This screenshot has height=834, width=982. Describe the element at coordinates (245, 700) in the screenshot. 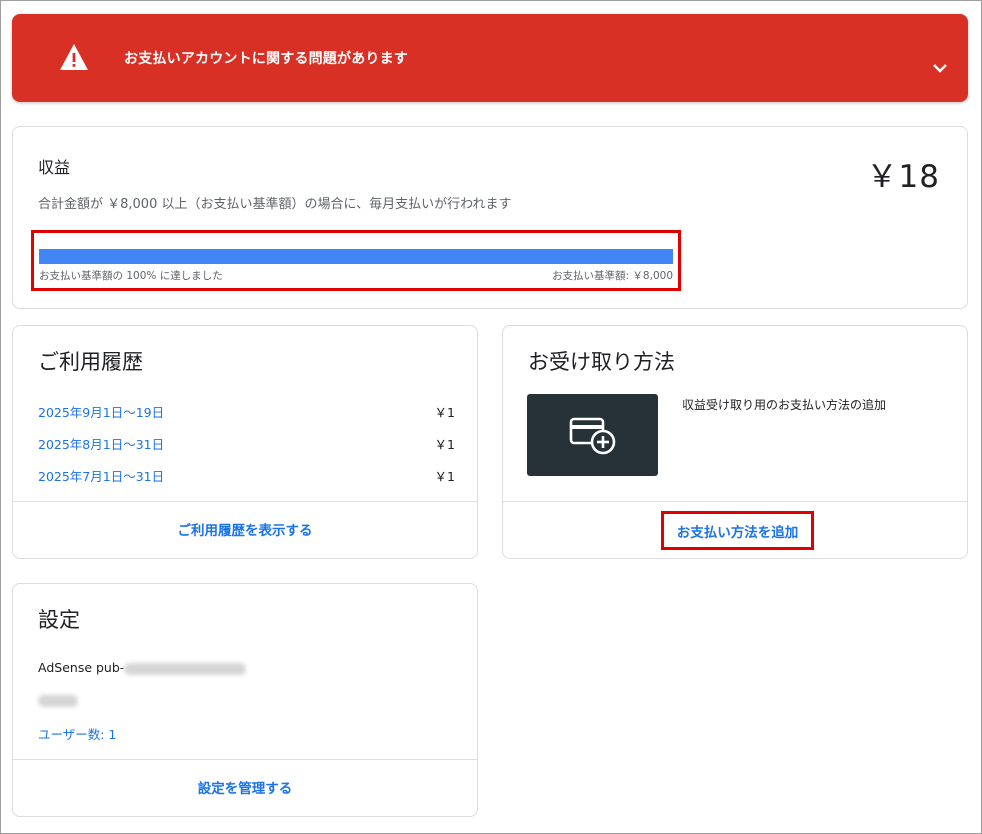

I see `settings-card: 設定 AdSense pub- ユーザー数: 1 設定を管理する` at that location.